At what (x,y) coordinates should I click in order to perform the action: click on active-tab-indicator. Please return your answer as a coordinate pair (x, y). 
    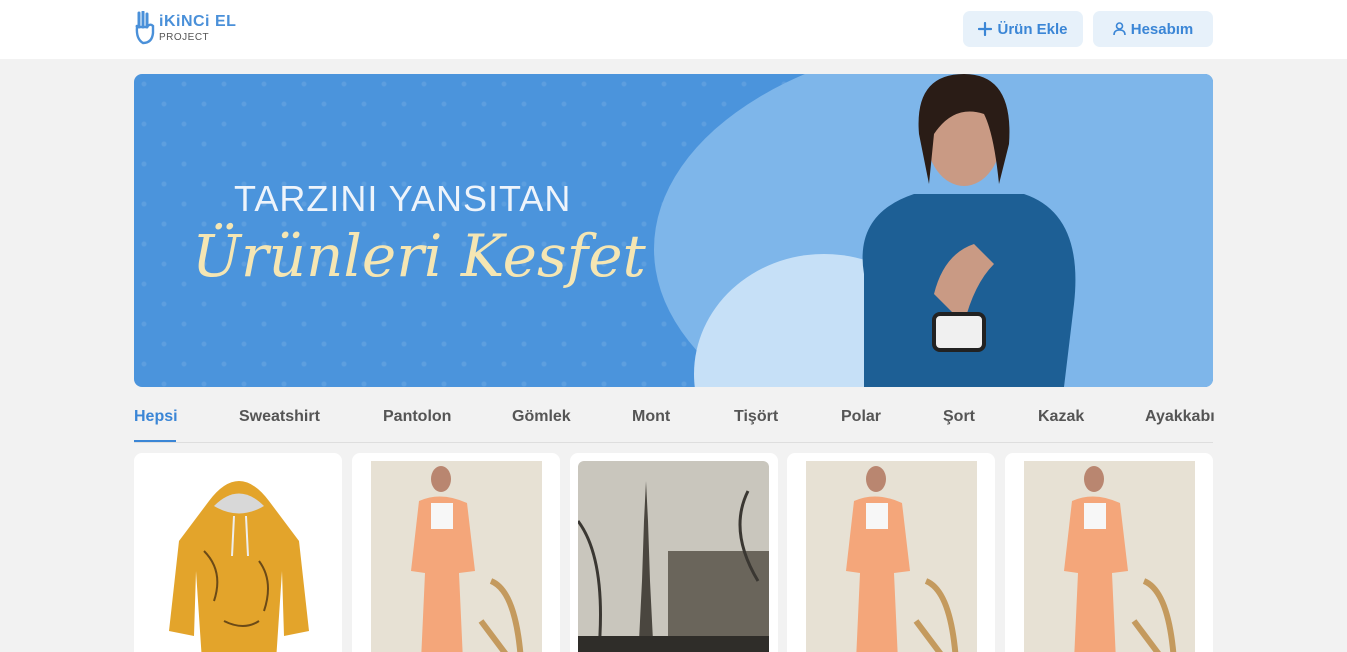
    Looking at the image, I should click on (155, 441).